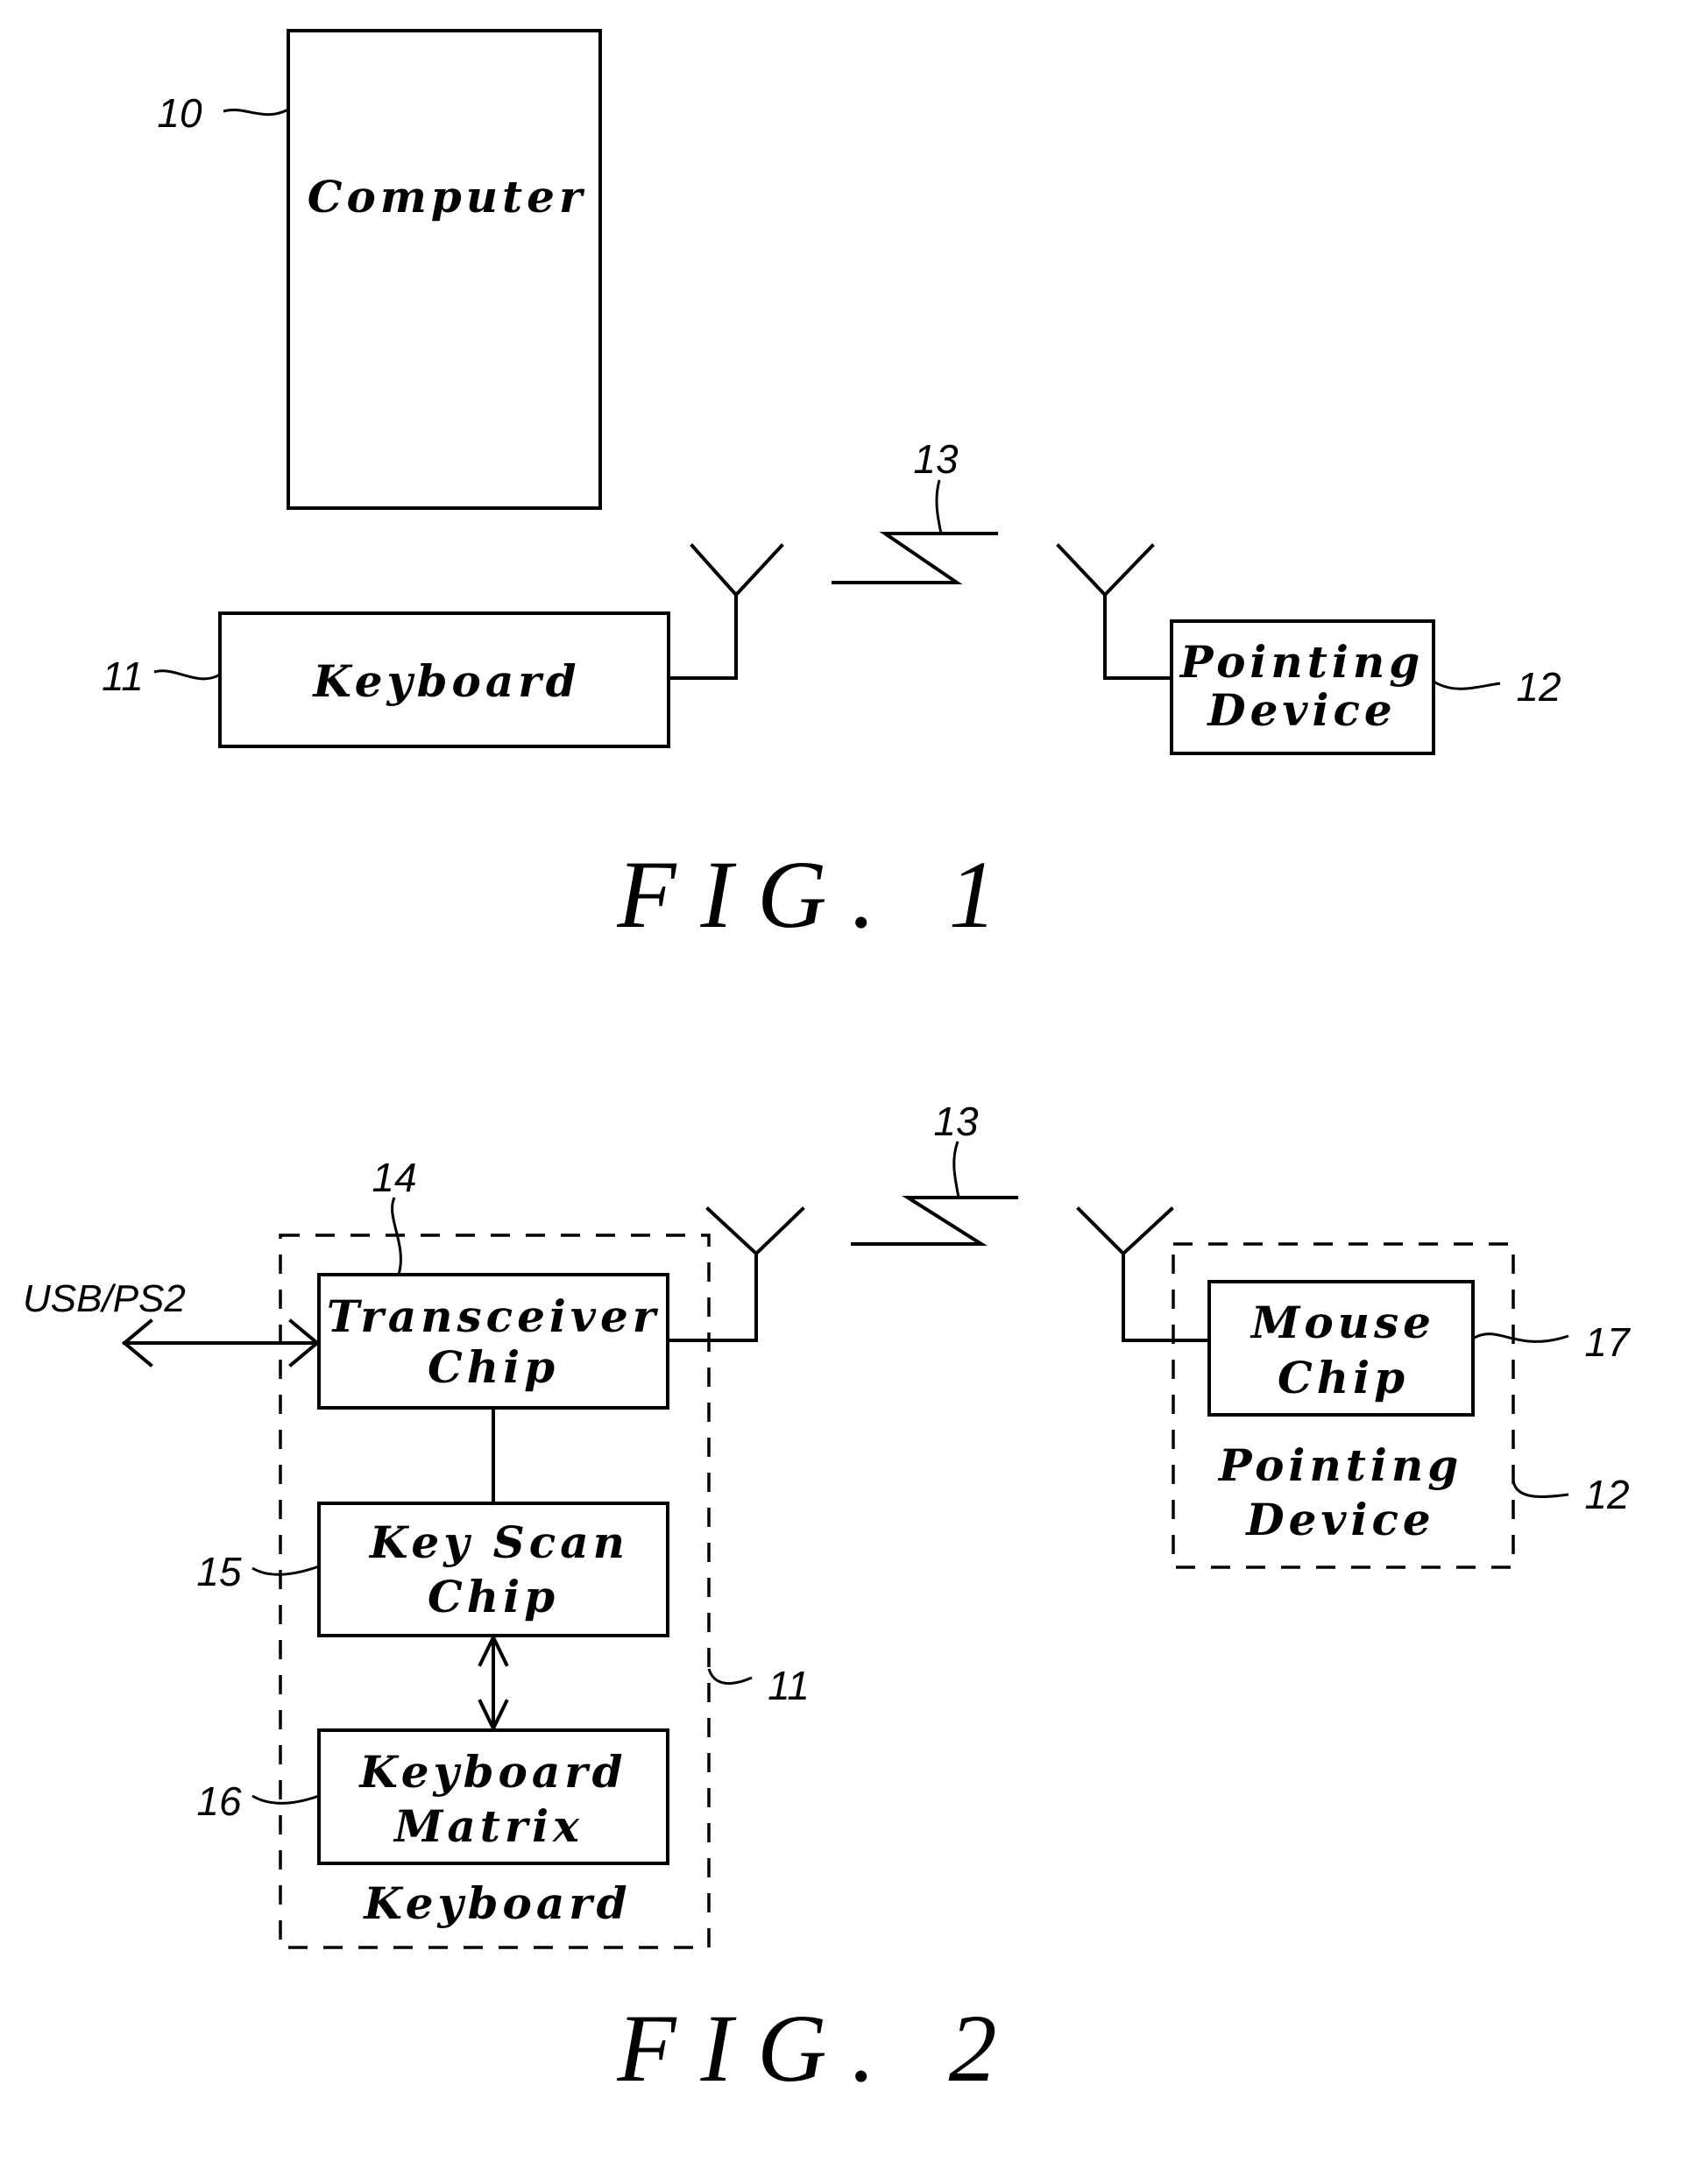 The height and width of the screenshot is (2184, 1685). Describe the element at coordinates (104, 1298) in the screenshot. I see `usb-ps2-label: USB/PS2` at that location.